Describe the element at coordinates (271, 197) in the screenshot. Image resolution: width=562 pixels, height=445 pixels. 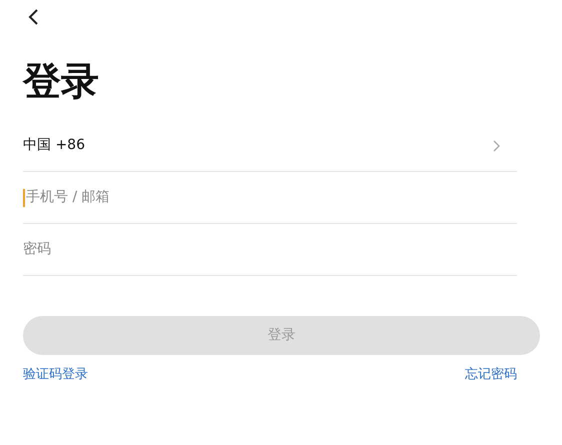
I see `input-field: 手机号 / 邮箱` at that location.